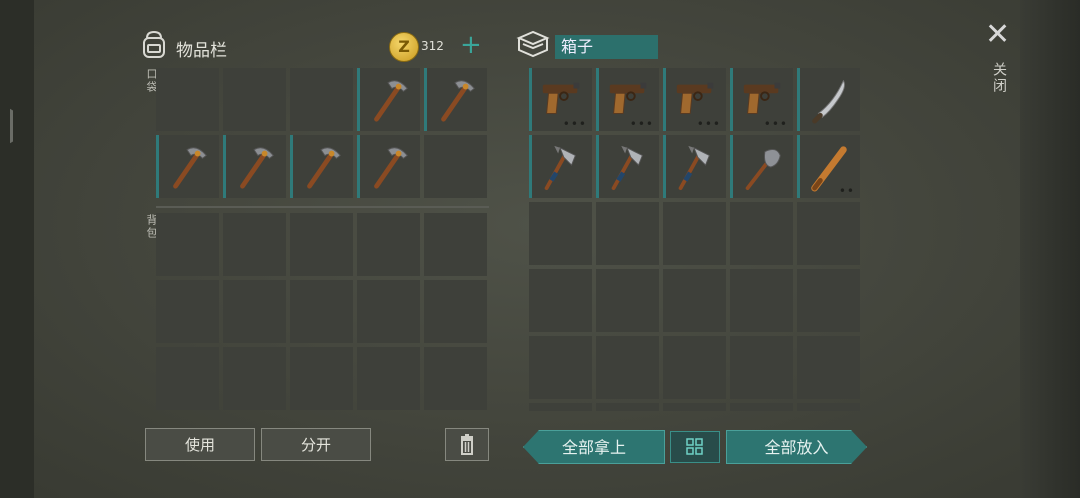  I want to click on backpack-grid, so click(321, 311).